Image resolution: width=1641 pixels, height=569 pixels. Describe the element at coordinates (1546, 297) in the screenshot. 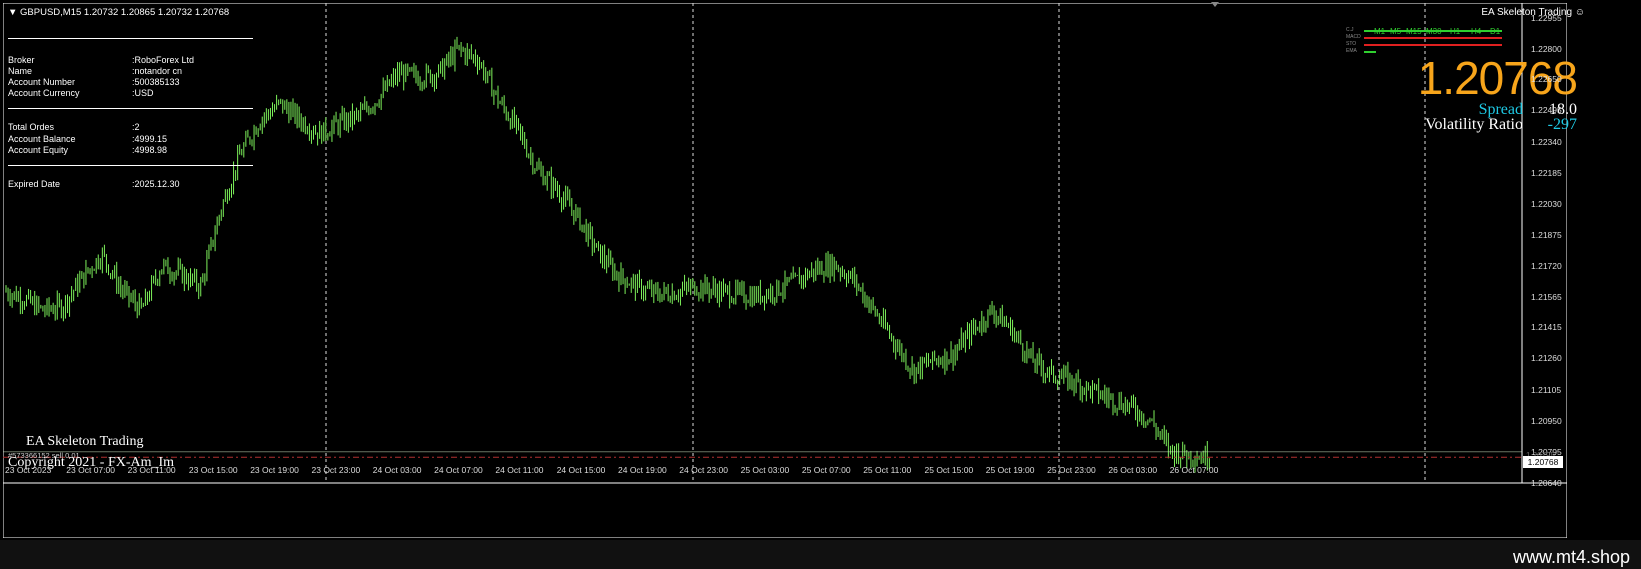

I see `price-tick-label: 1.21565` at that location.